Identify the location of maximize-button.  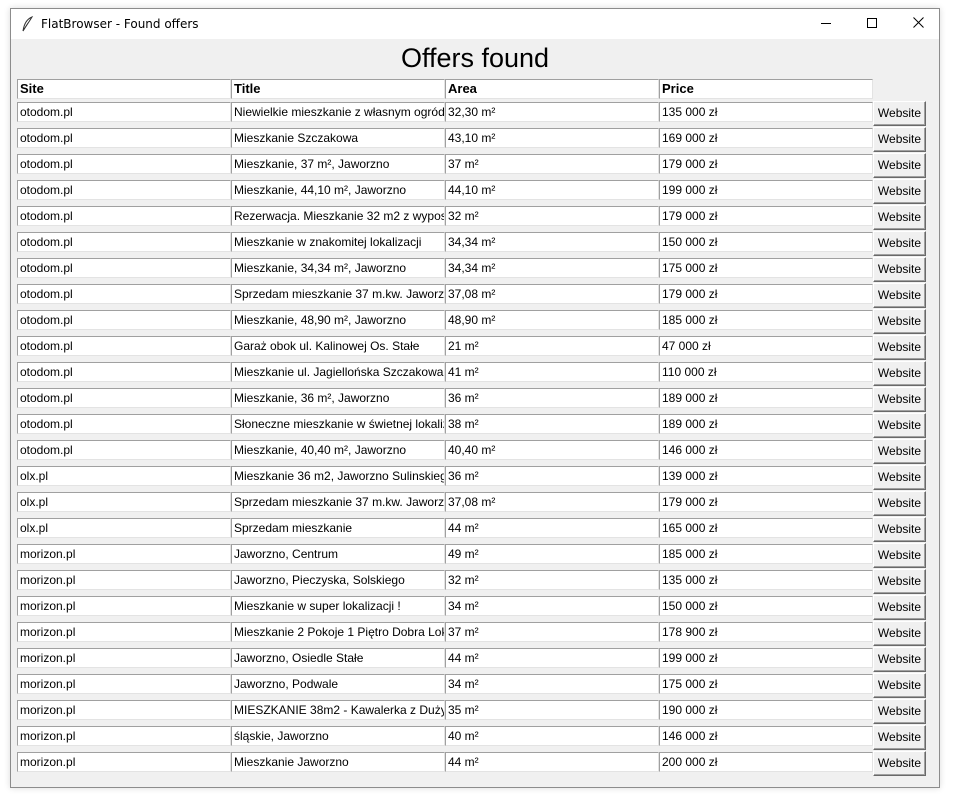
(872, 24).